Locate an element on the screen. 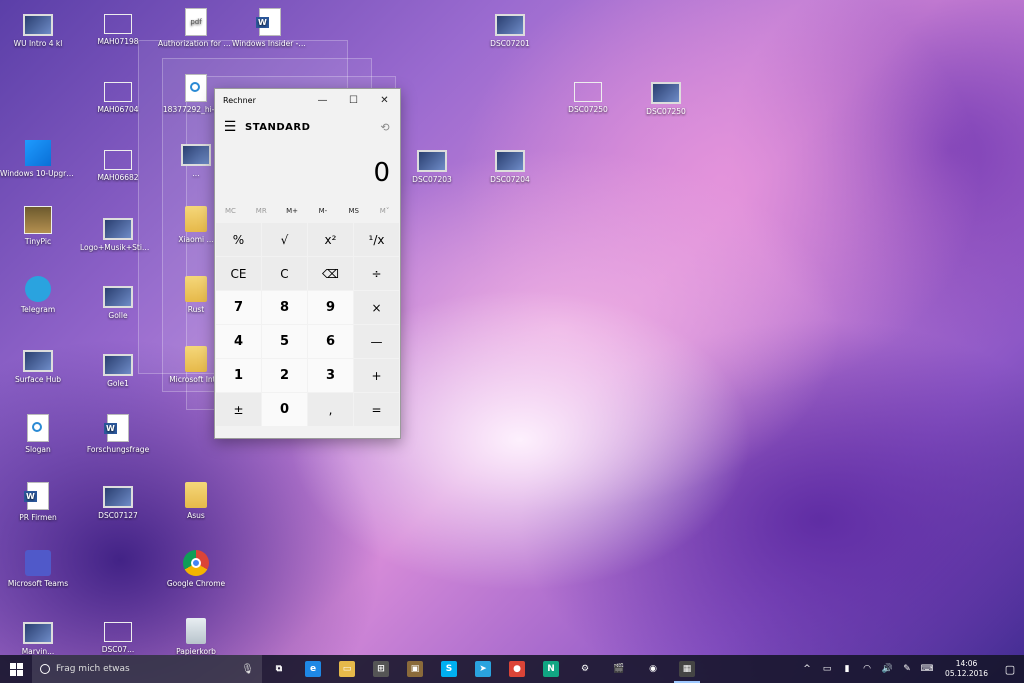  equals-key: = is located at coordinates (376, 409).